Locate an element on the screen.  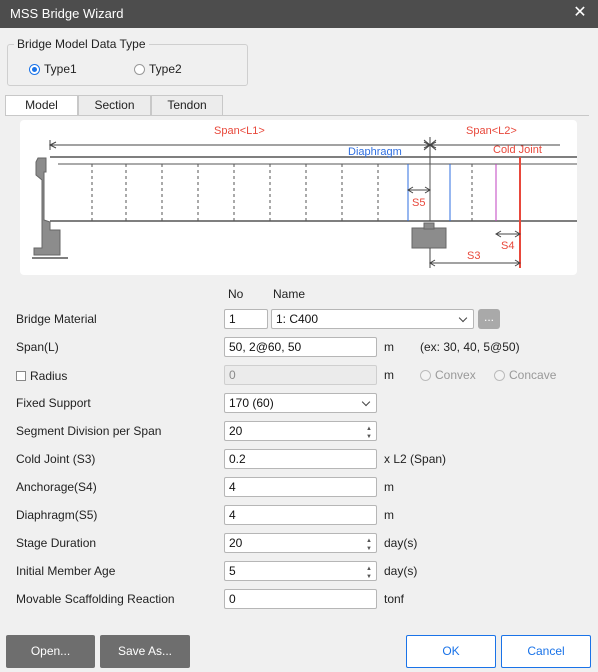
cold-joint-field-label: Cold Joint (S3) is located at coordinates (56, 459).